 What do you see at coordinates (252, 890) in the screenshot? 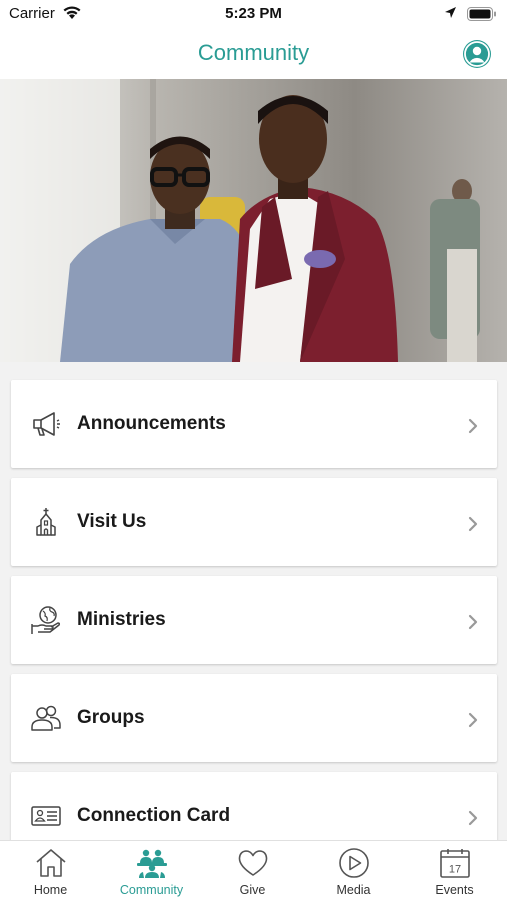
I see `tab-give-label: Give` at bounding box center [252, 890].